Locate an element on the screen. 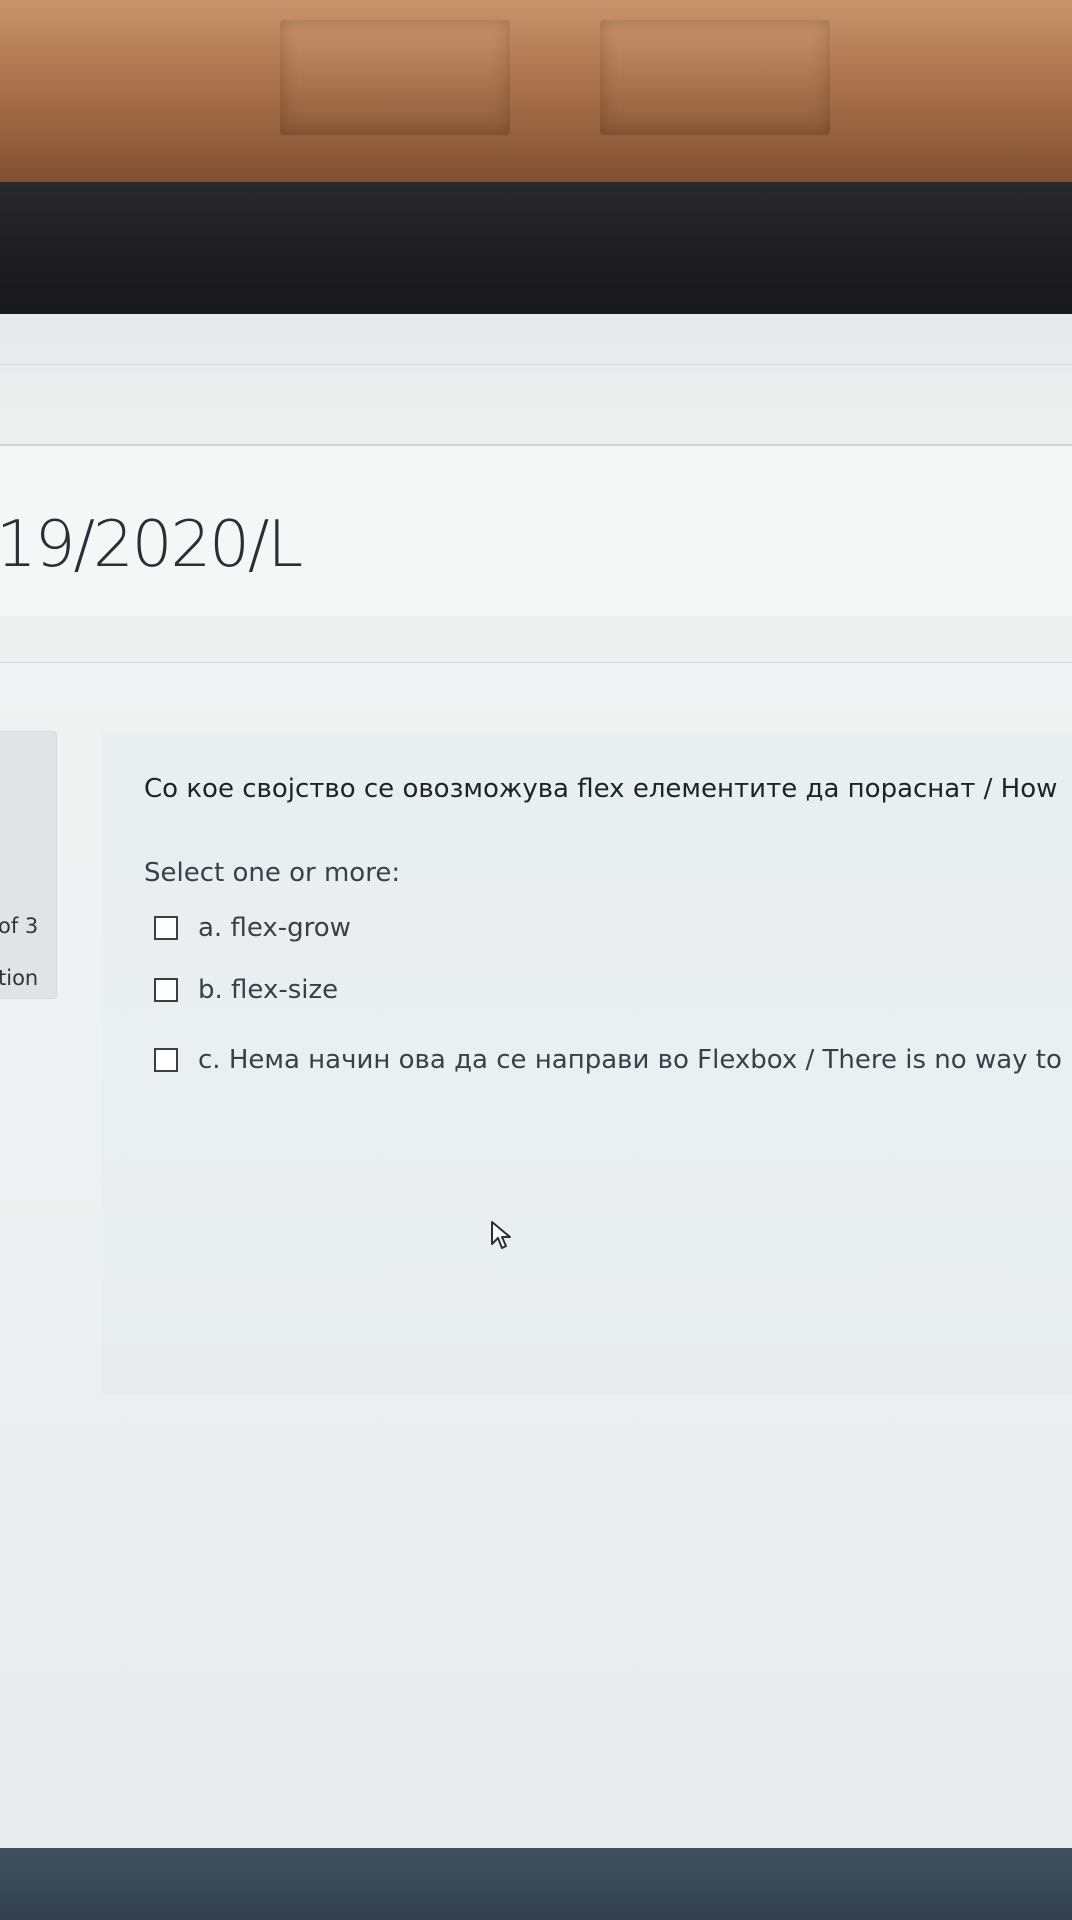  breadcrumb is located at coordinates (536, 639).